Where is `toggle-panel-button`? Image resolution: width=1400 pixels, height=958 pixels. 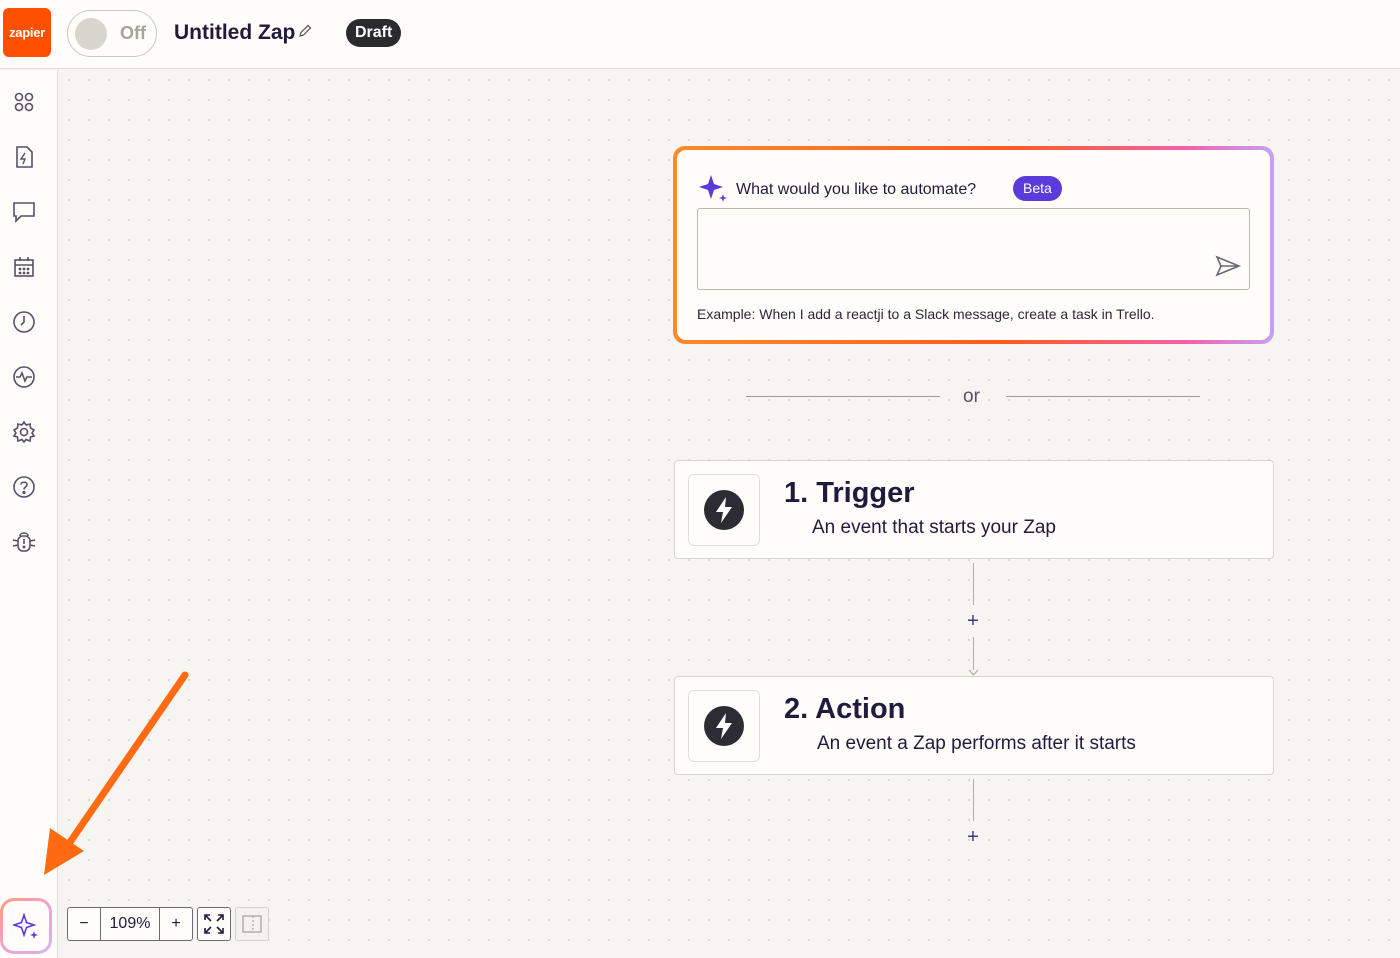
toggle-panel-button is located at coordinates (252, 924).